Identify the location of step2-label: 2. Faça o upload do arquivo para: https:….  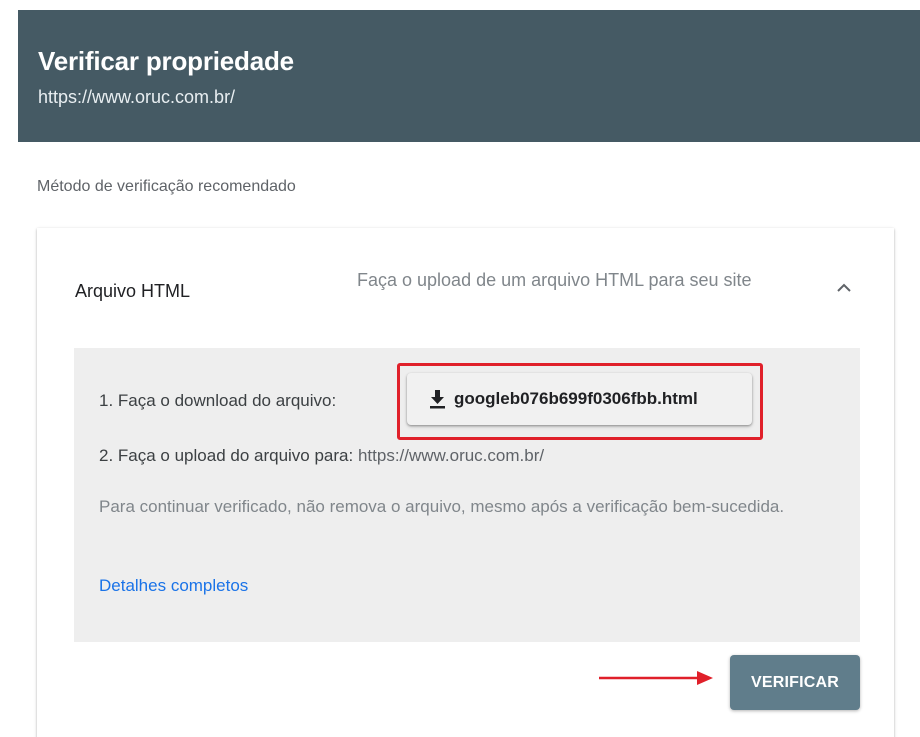
(321, 456).